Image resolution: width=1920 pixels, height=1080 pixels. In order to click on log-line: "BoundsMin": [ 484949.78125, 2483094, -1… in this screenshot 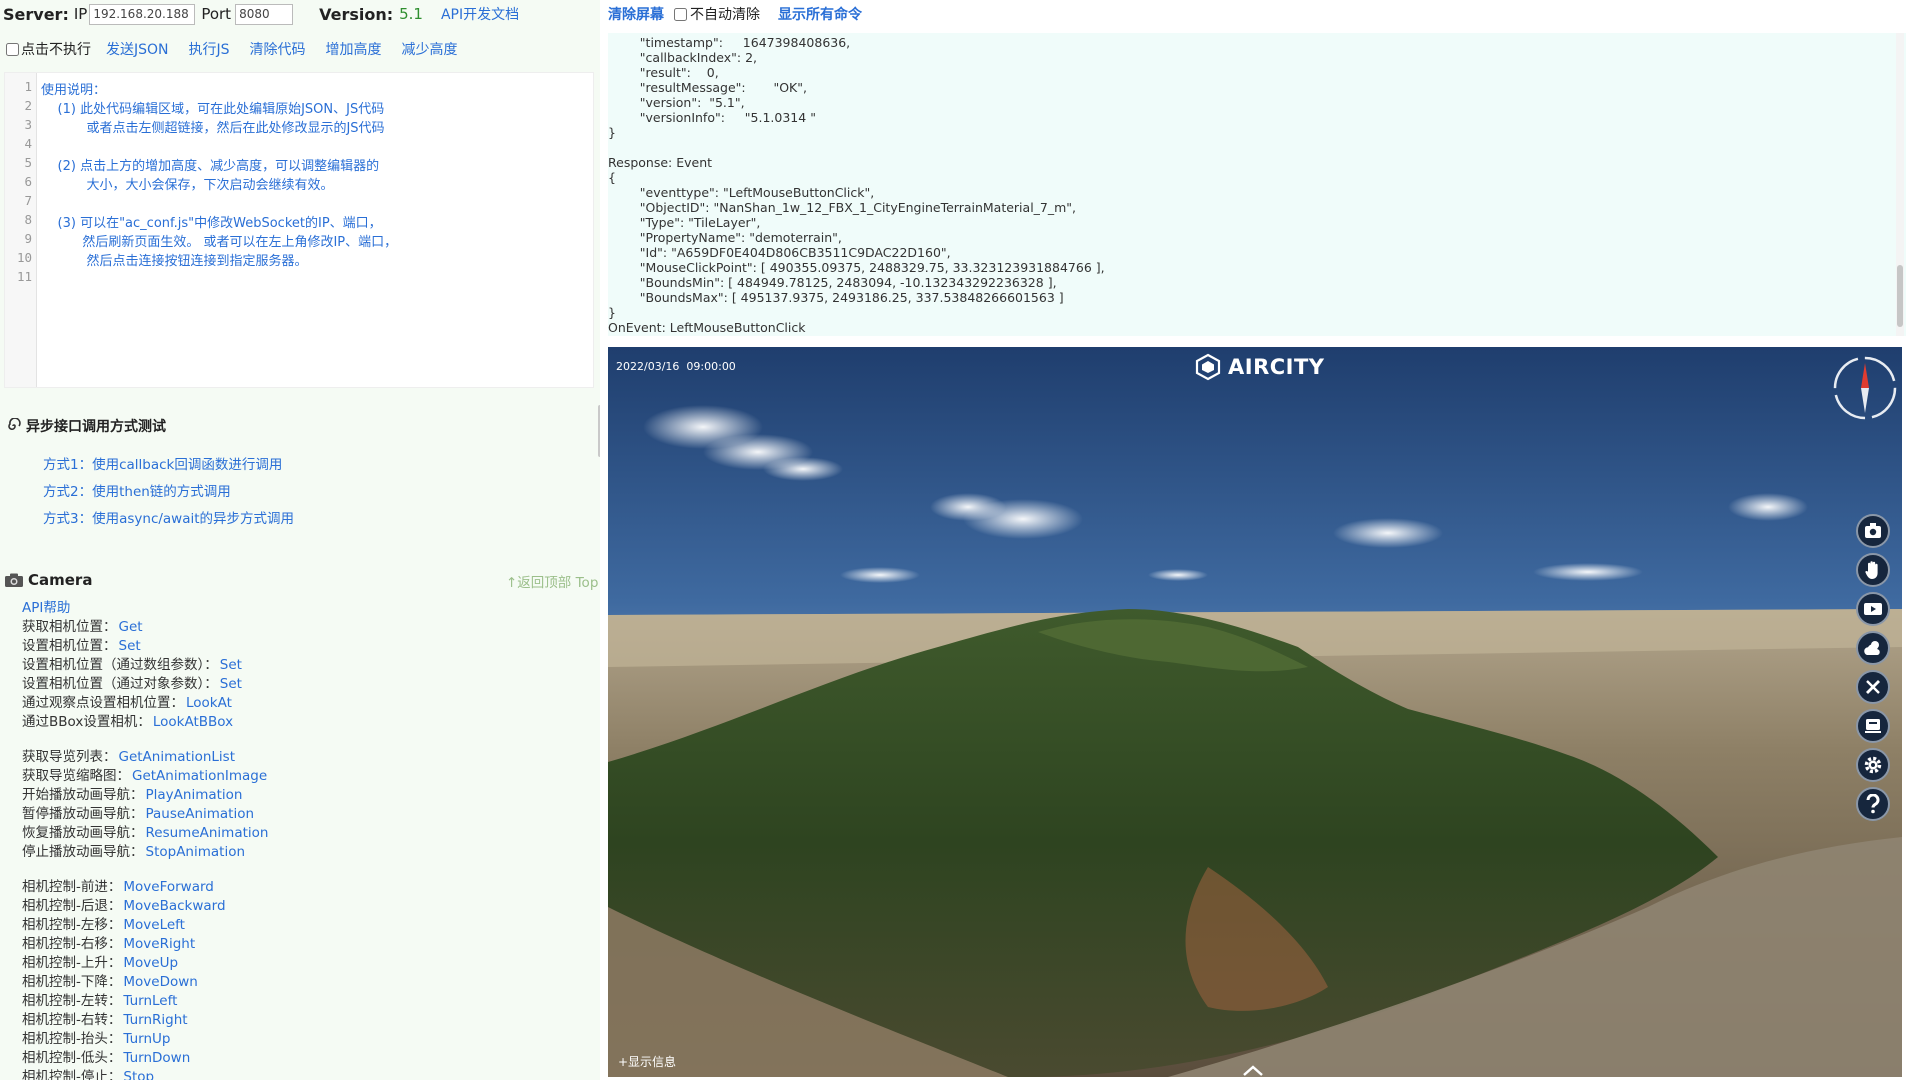, I will do `click(832, 282)`.